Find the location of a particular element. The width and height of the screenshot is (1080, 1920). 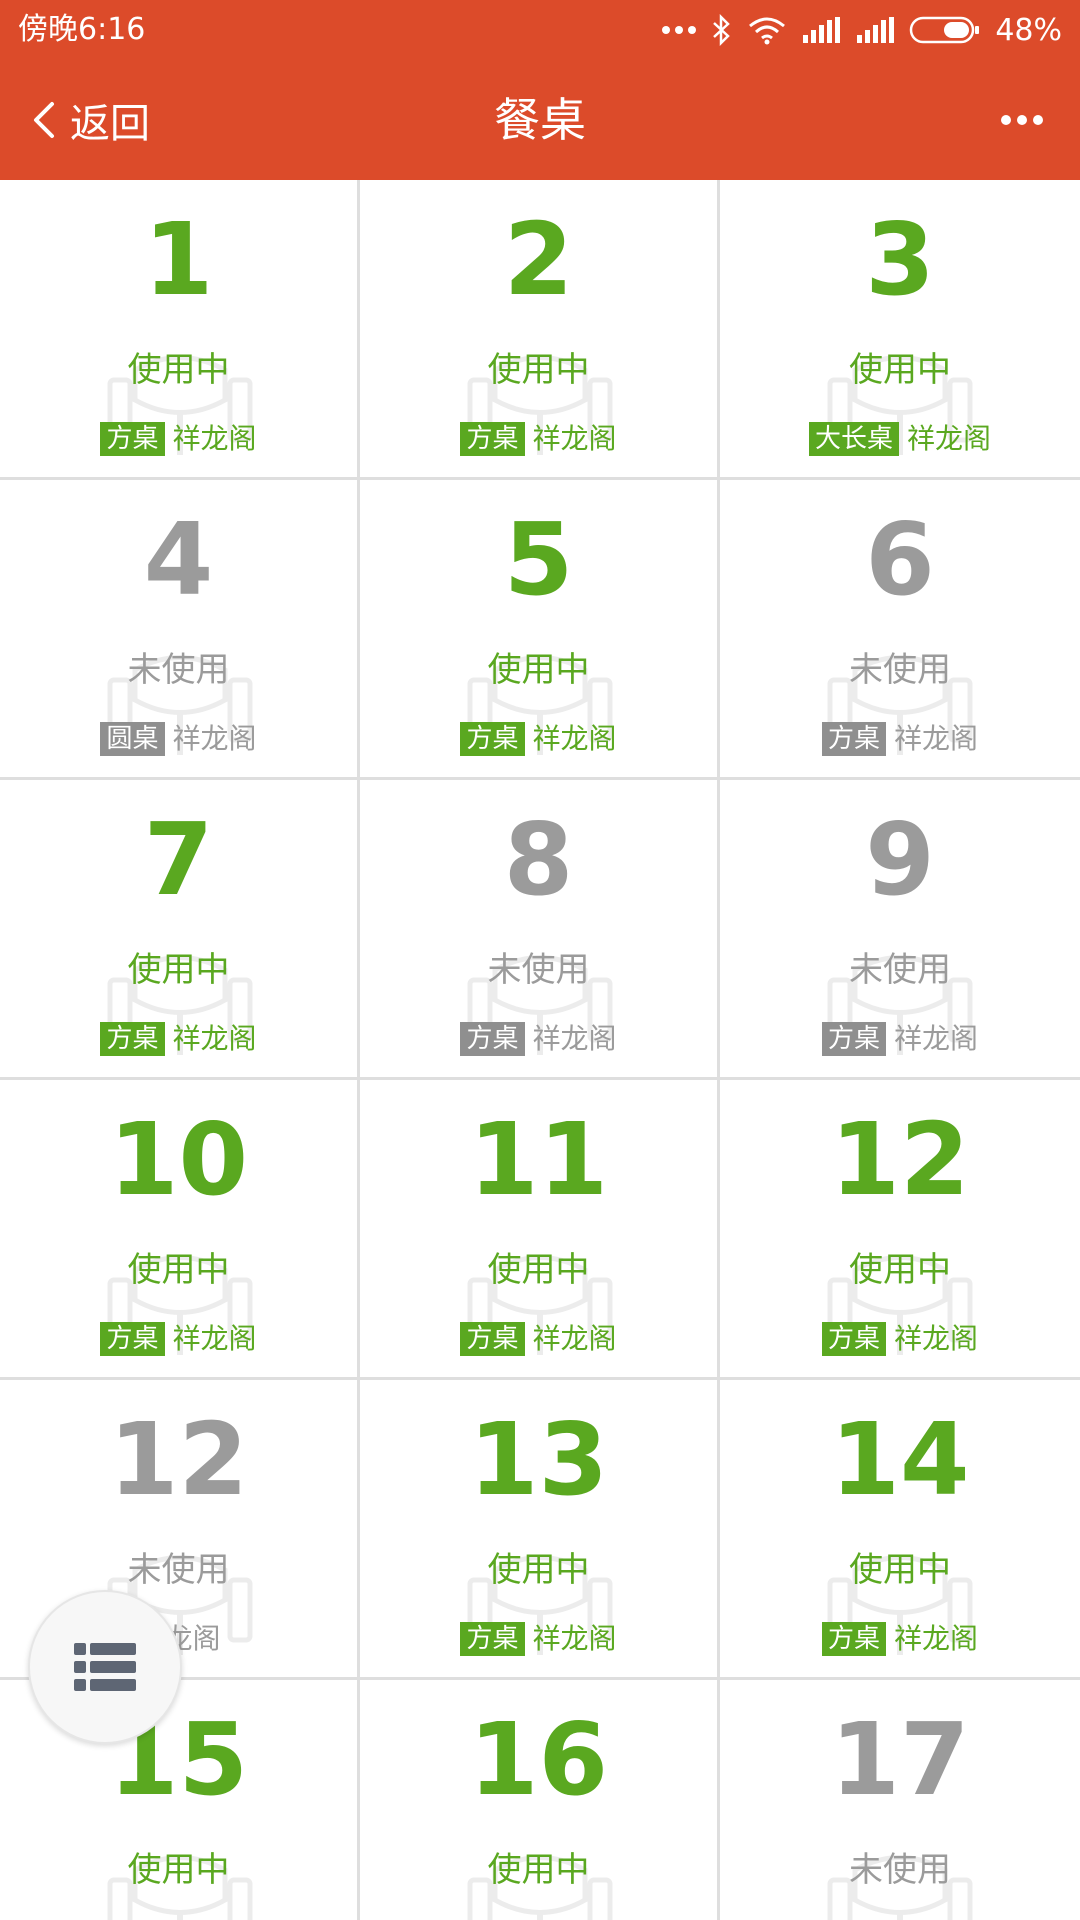

table-cell: 6 未使用方桌 祥龙阁 is located at coordinates (900, 630).